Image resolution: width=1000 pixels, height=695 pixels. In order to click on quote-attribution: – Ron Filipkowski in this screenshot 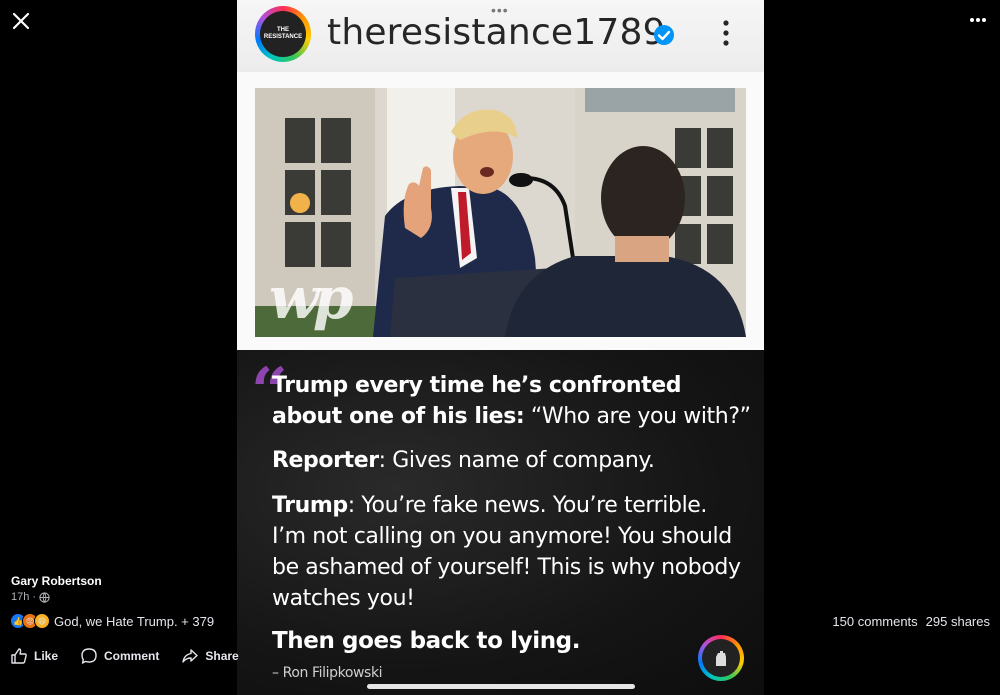, I will do `click(327, 673)`.